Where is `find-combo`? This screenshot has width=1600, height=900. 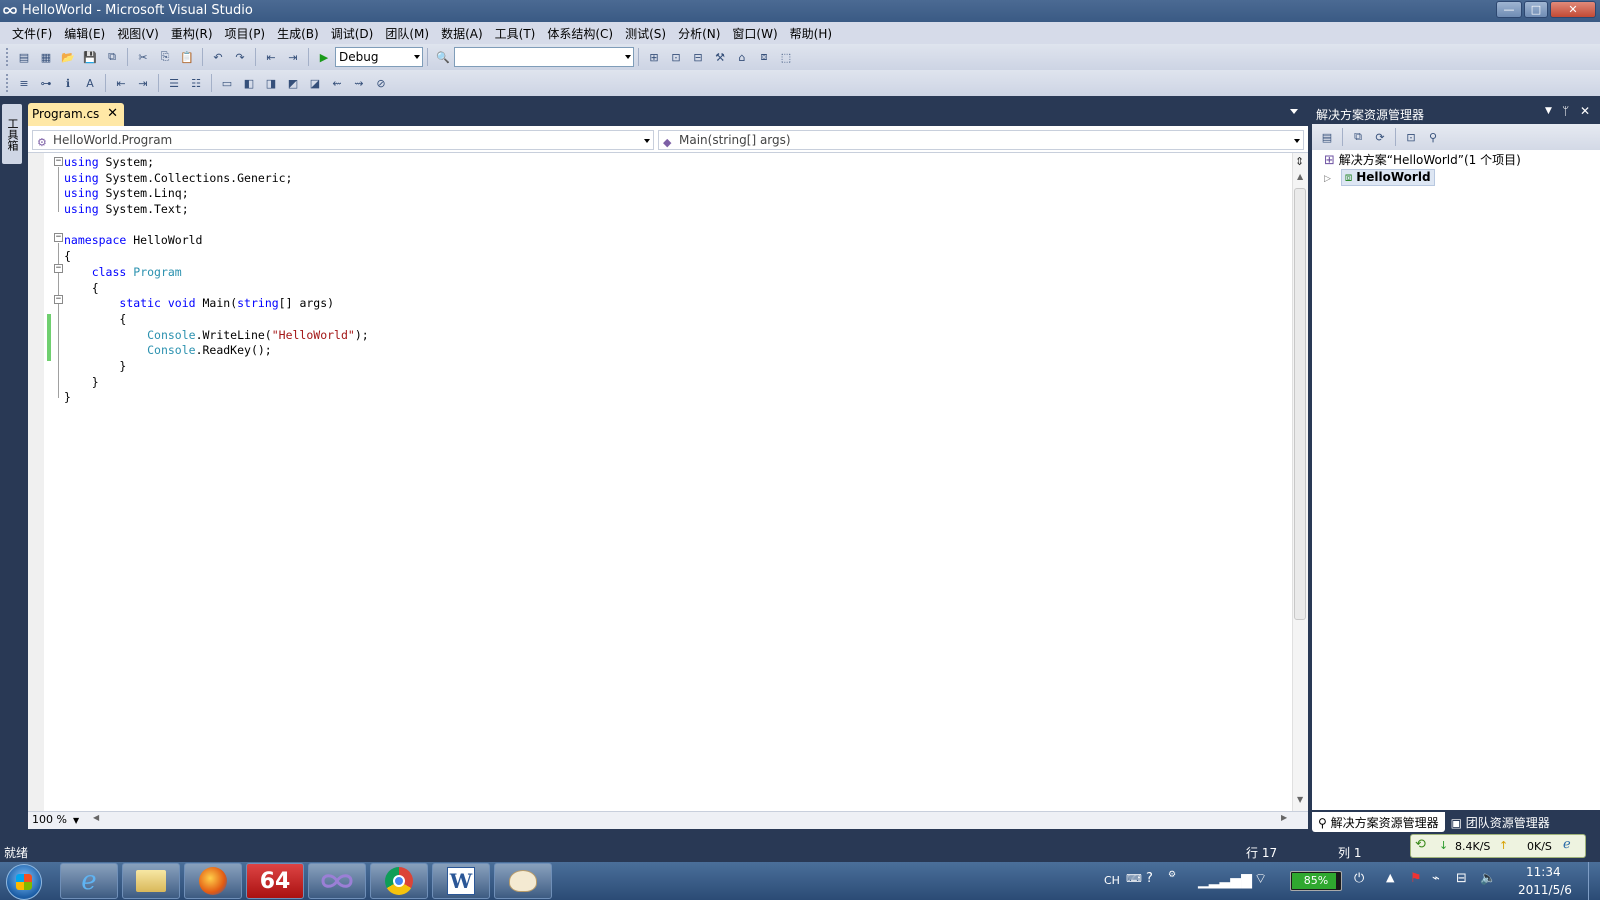 find-combo is located at coordinates (544, 57).